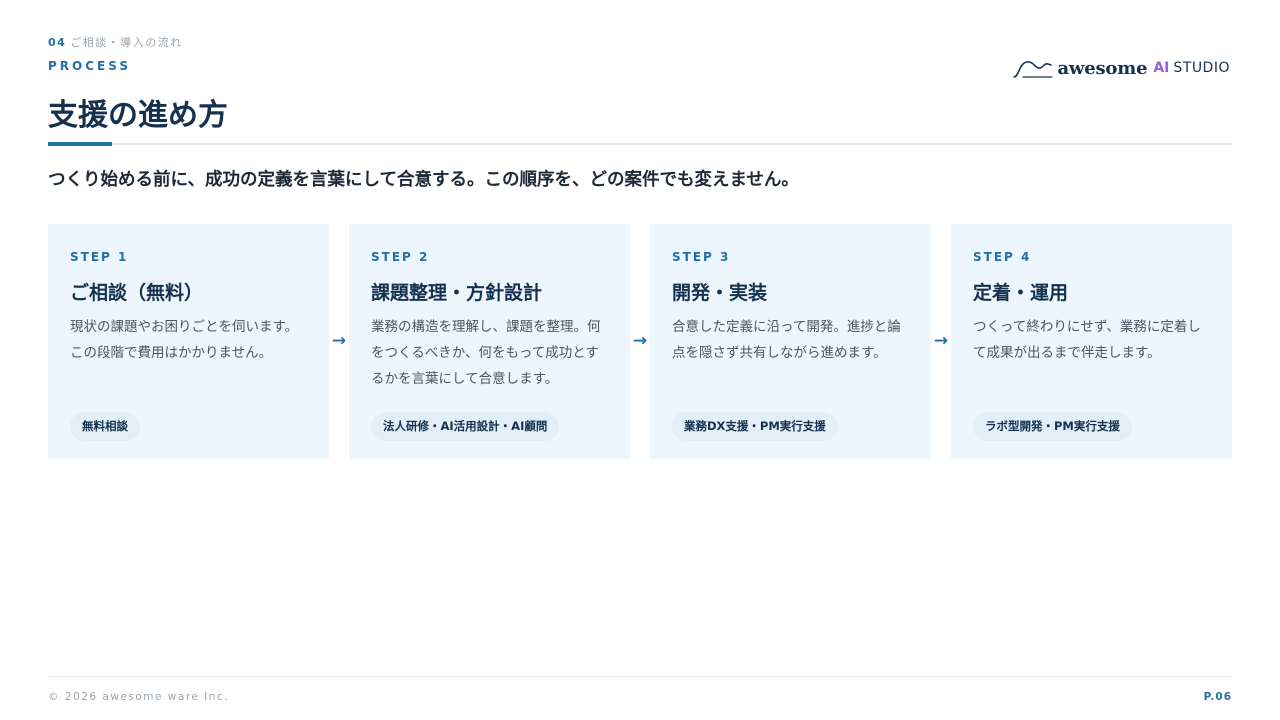  Describe the element at coordinates (126, 42) in the screenshot. I see `section-label: ご相談・導入の流れ` at that location.